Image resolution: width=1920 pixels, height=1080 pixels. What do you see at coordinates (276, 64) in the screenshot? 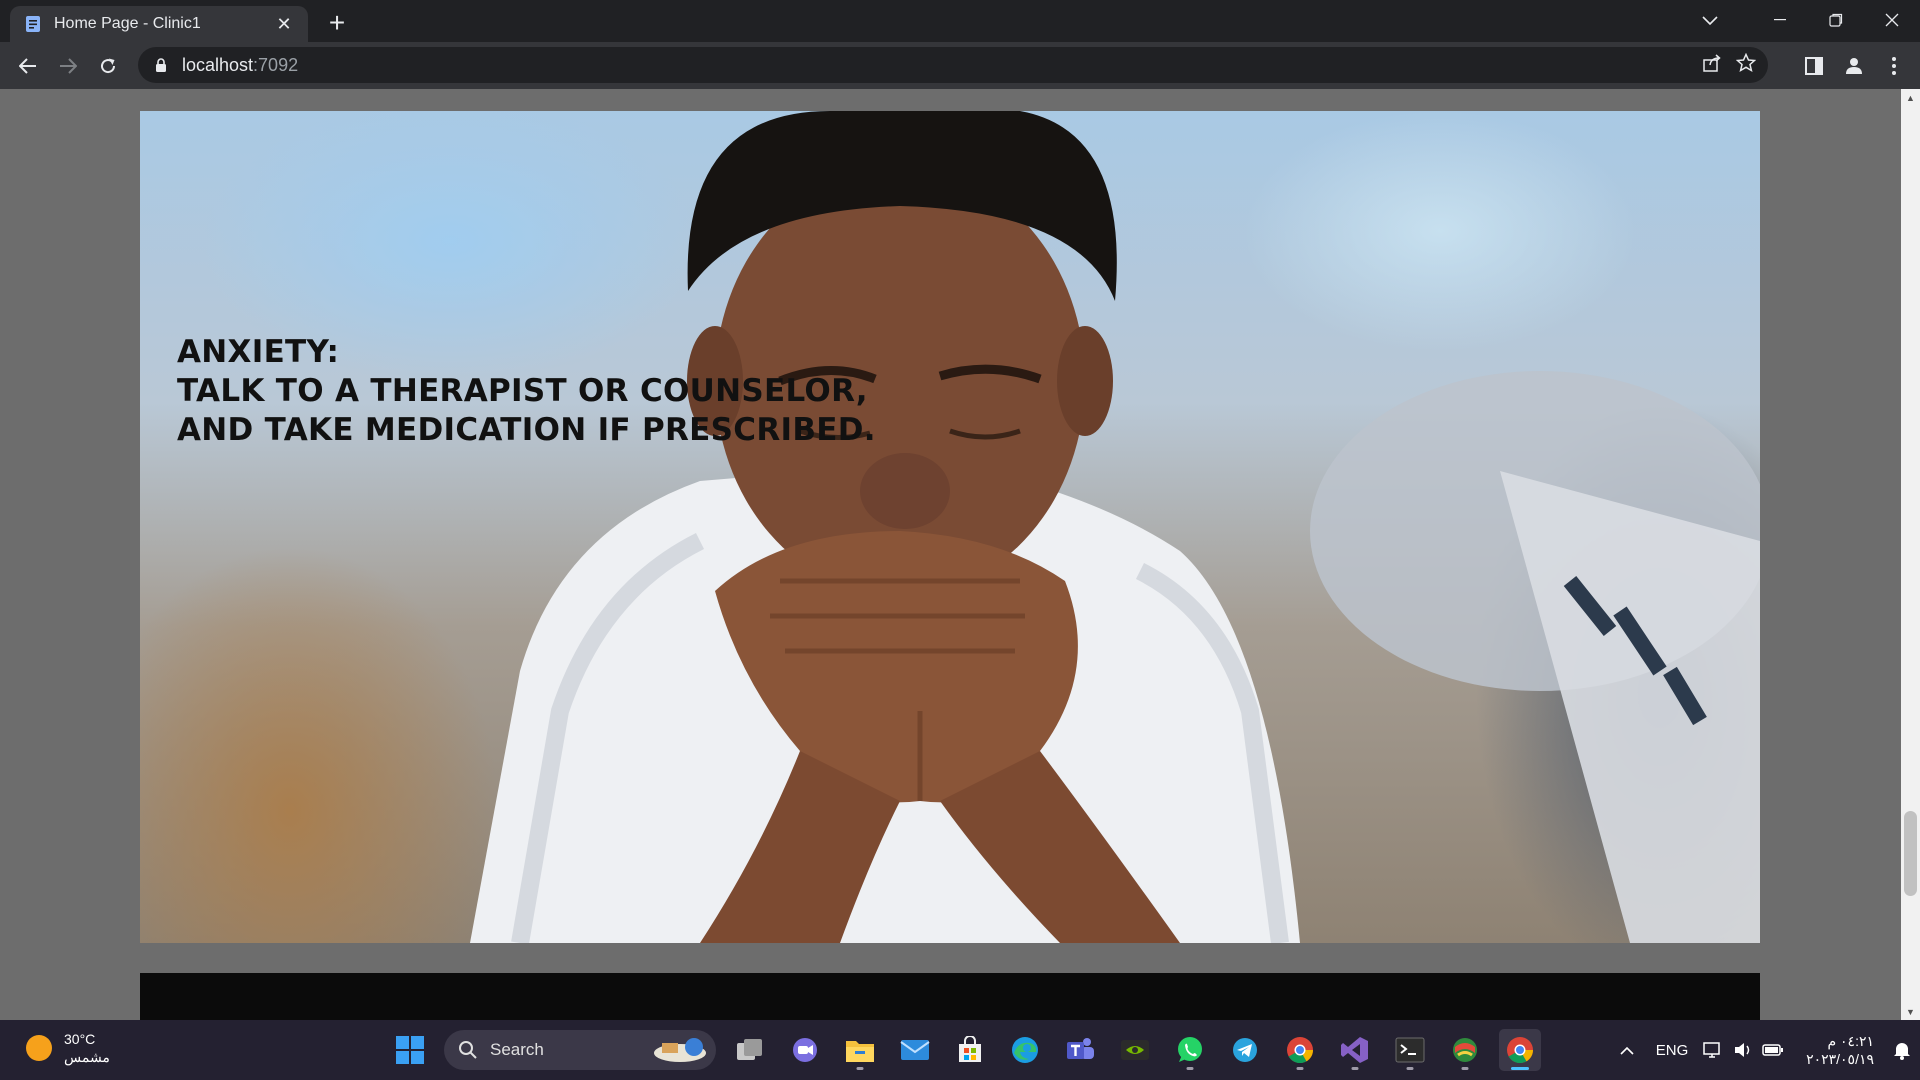
I see `url-port: :7092` at bounding box center [276, 64].